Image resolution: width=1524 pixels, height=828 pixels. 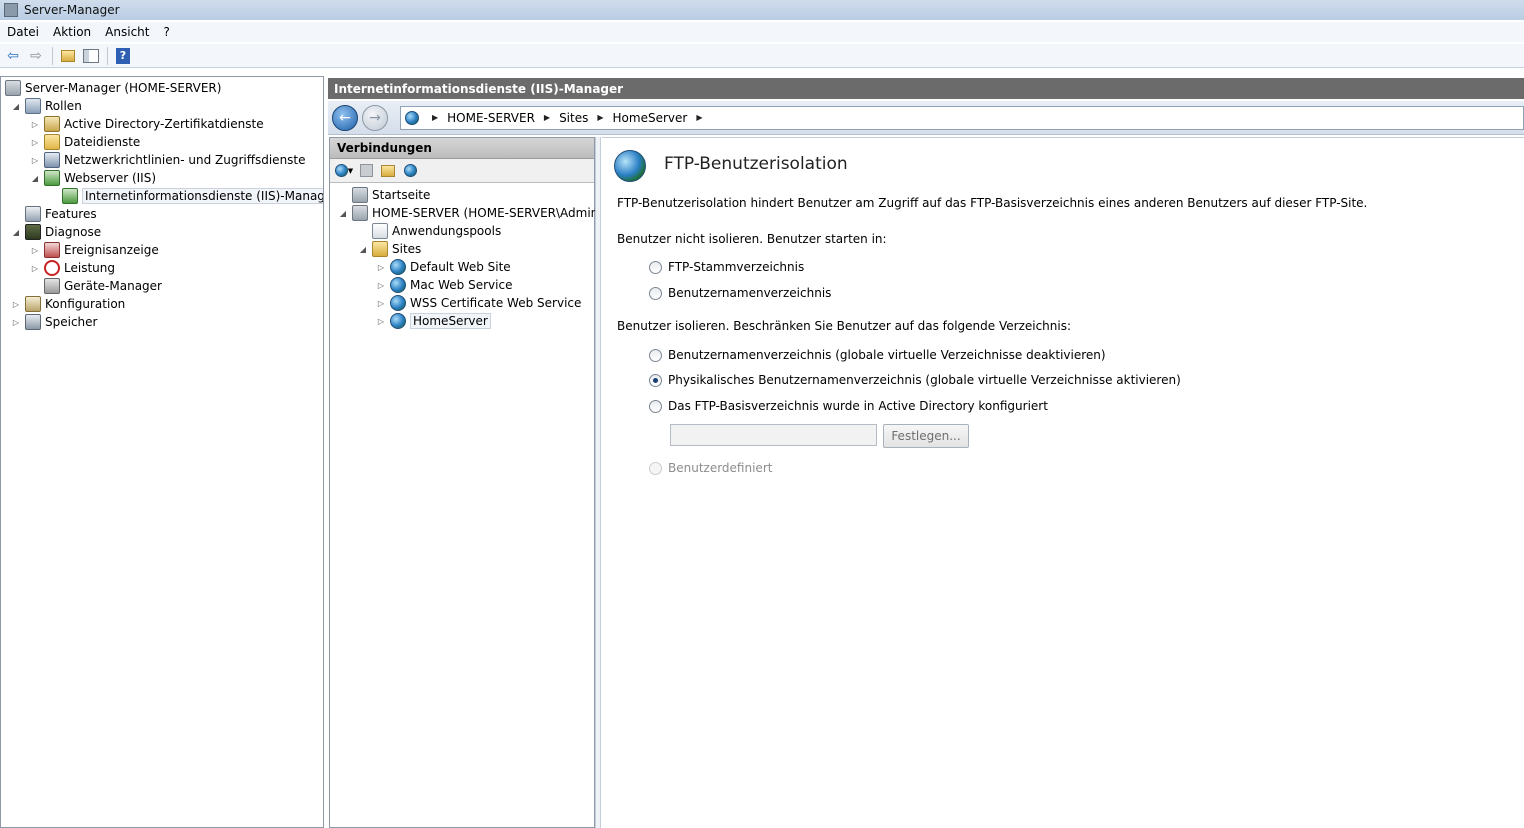 What do you see at coordinates (52, 160) in the screenshot?
I see `network-icon` at bounding box center [52, 160].